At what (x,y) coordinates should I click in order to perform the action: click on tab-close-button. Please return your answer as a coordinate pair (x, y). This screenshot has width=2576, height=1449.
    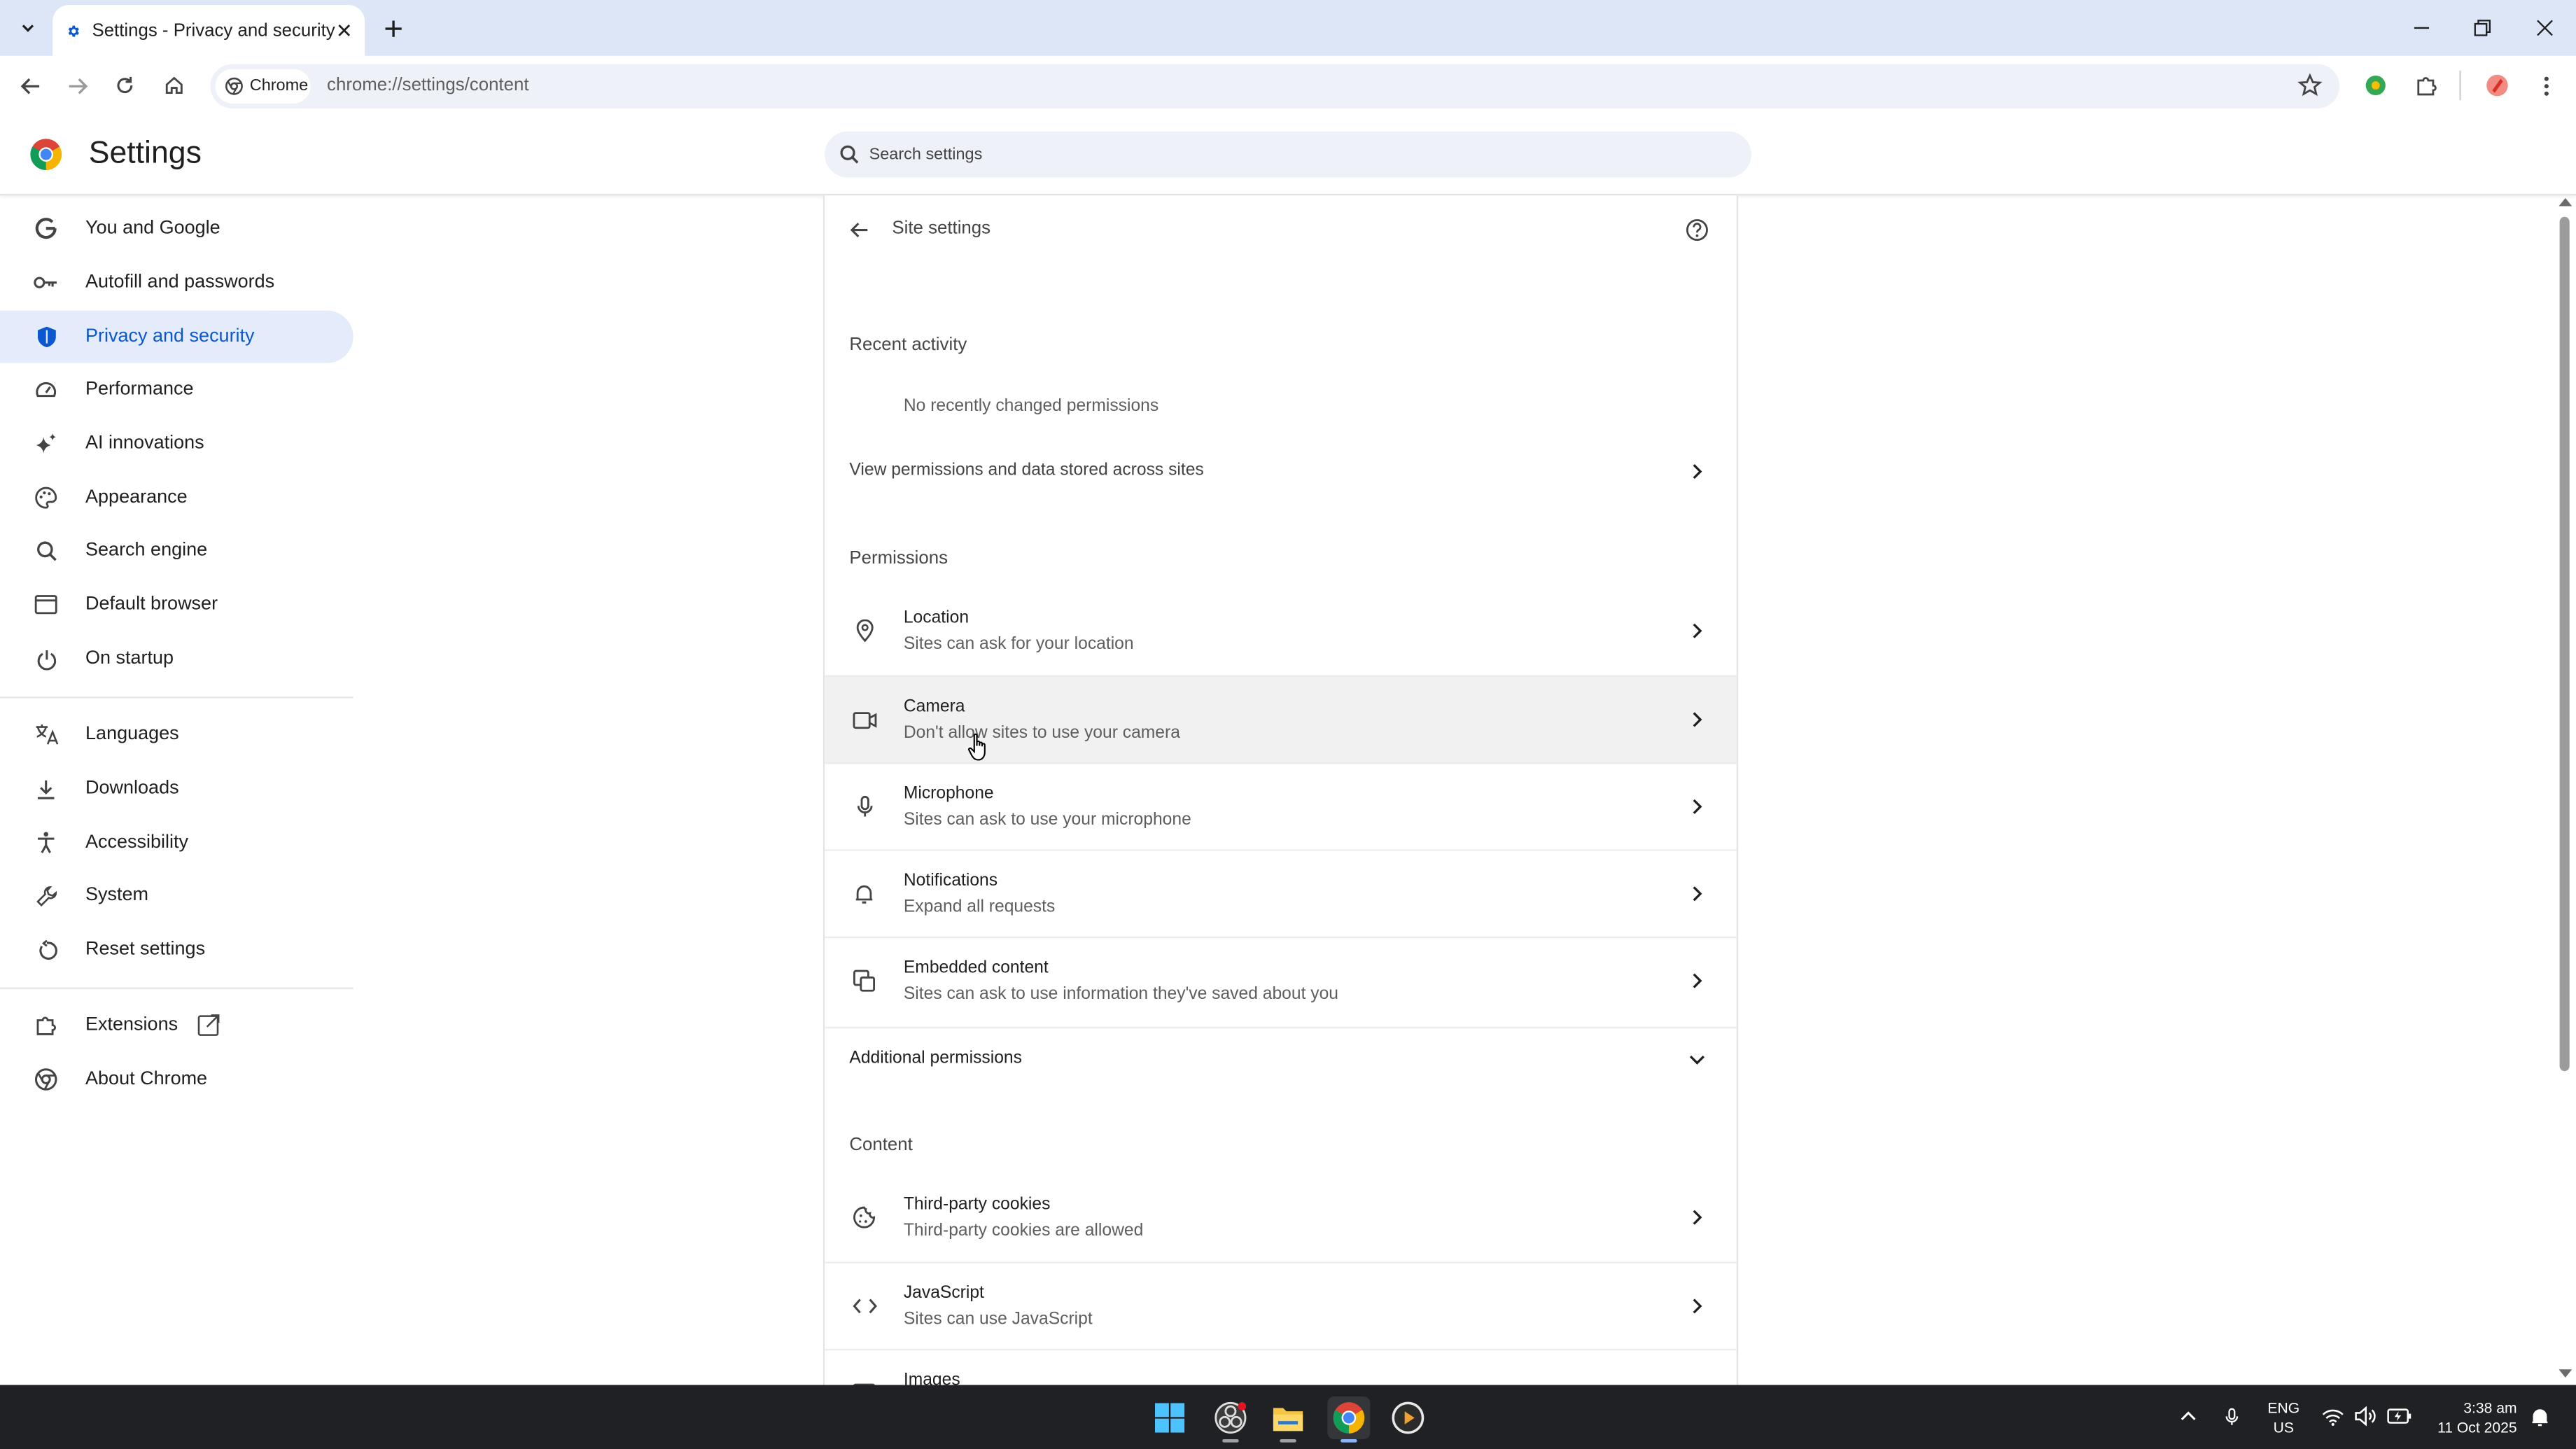
    Looking at the image, I should click on (345, 31).